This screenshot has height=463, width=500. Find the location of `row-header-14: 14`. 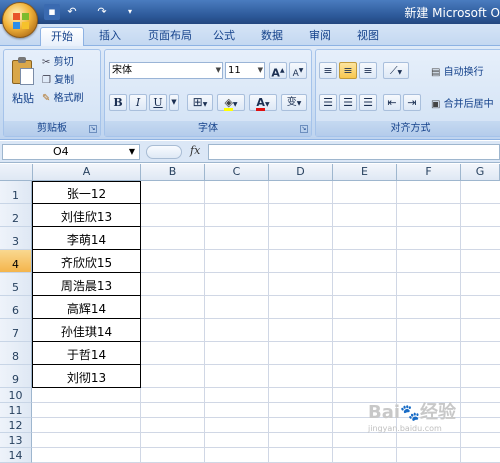

row-header-14: 14 is located at coordinates (16, 455).